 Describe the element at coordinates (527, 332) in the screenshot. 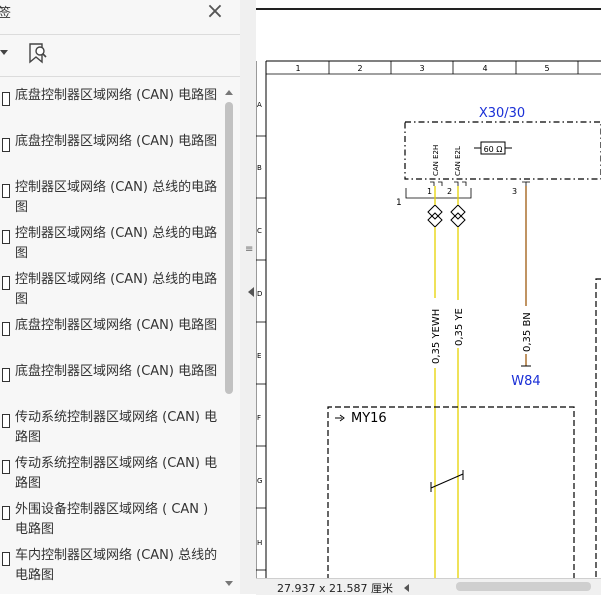

I see `wire-label: 0,35 BN` at that location.